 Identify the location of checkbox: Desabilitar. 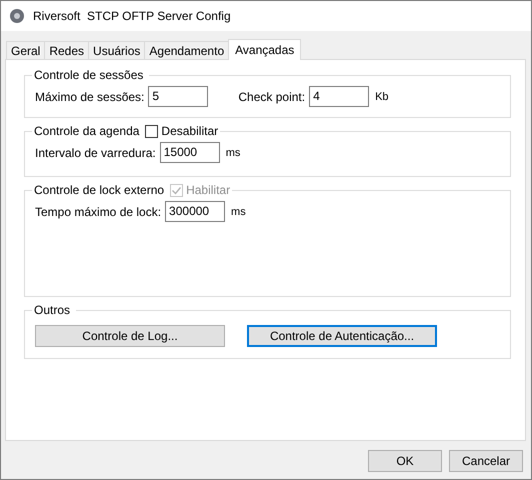
(181, 131).